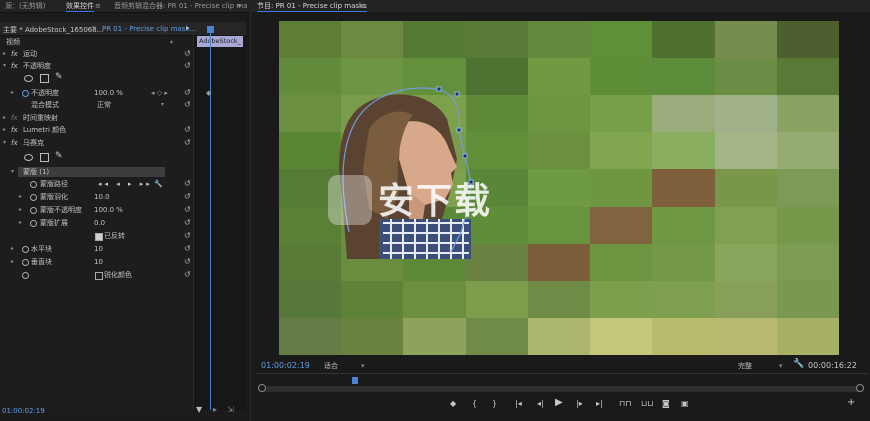 The height and width of the screenshot is (421, 870). I want to click on timeline-clip-label: AdobeStock_, so click(220, 41).